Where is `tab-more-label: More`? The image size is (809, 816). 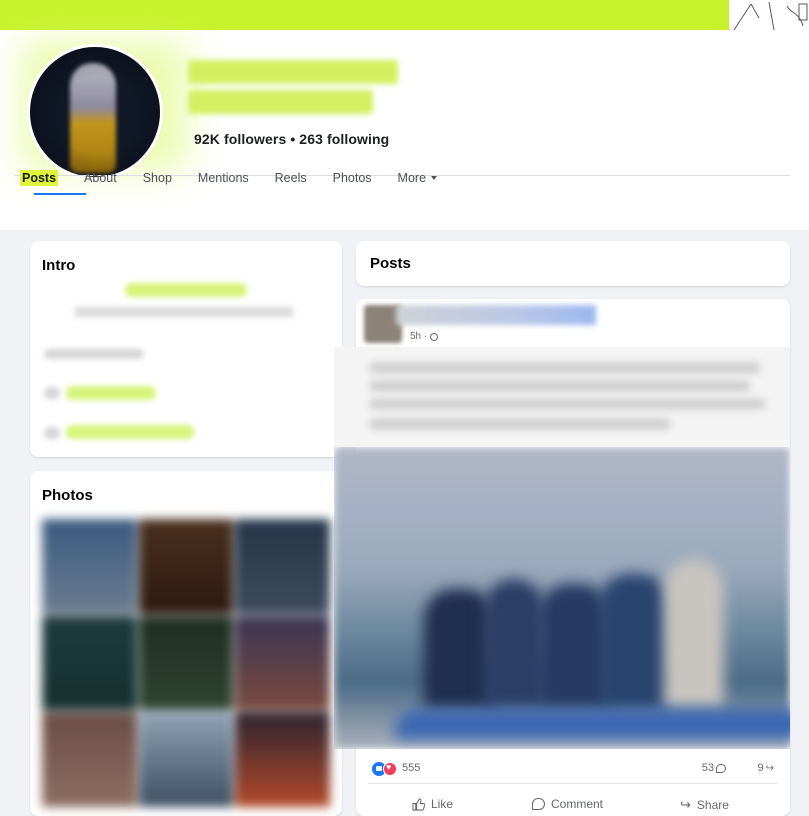 tab-more-label: More is located at coordinates (412, 178).